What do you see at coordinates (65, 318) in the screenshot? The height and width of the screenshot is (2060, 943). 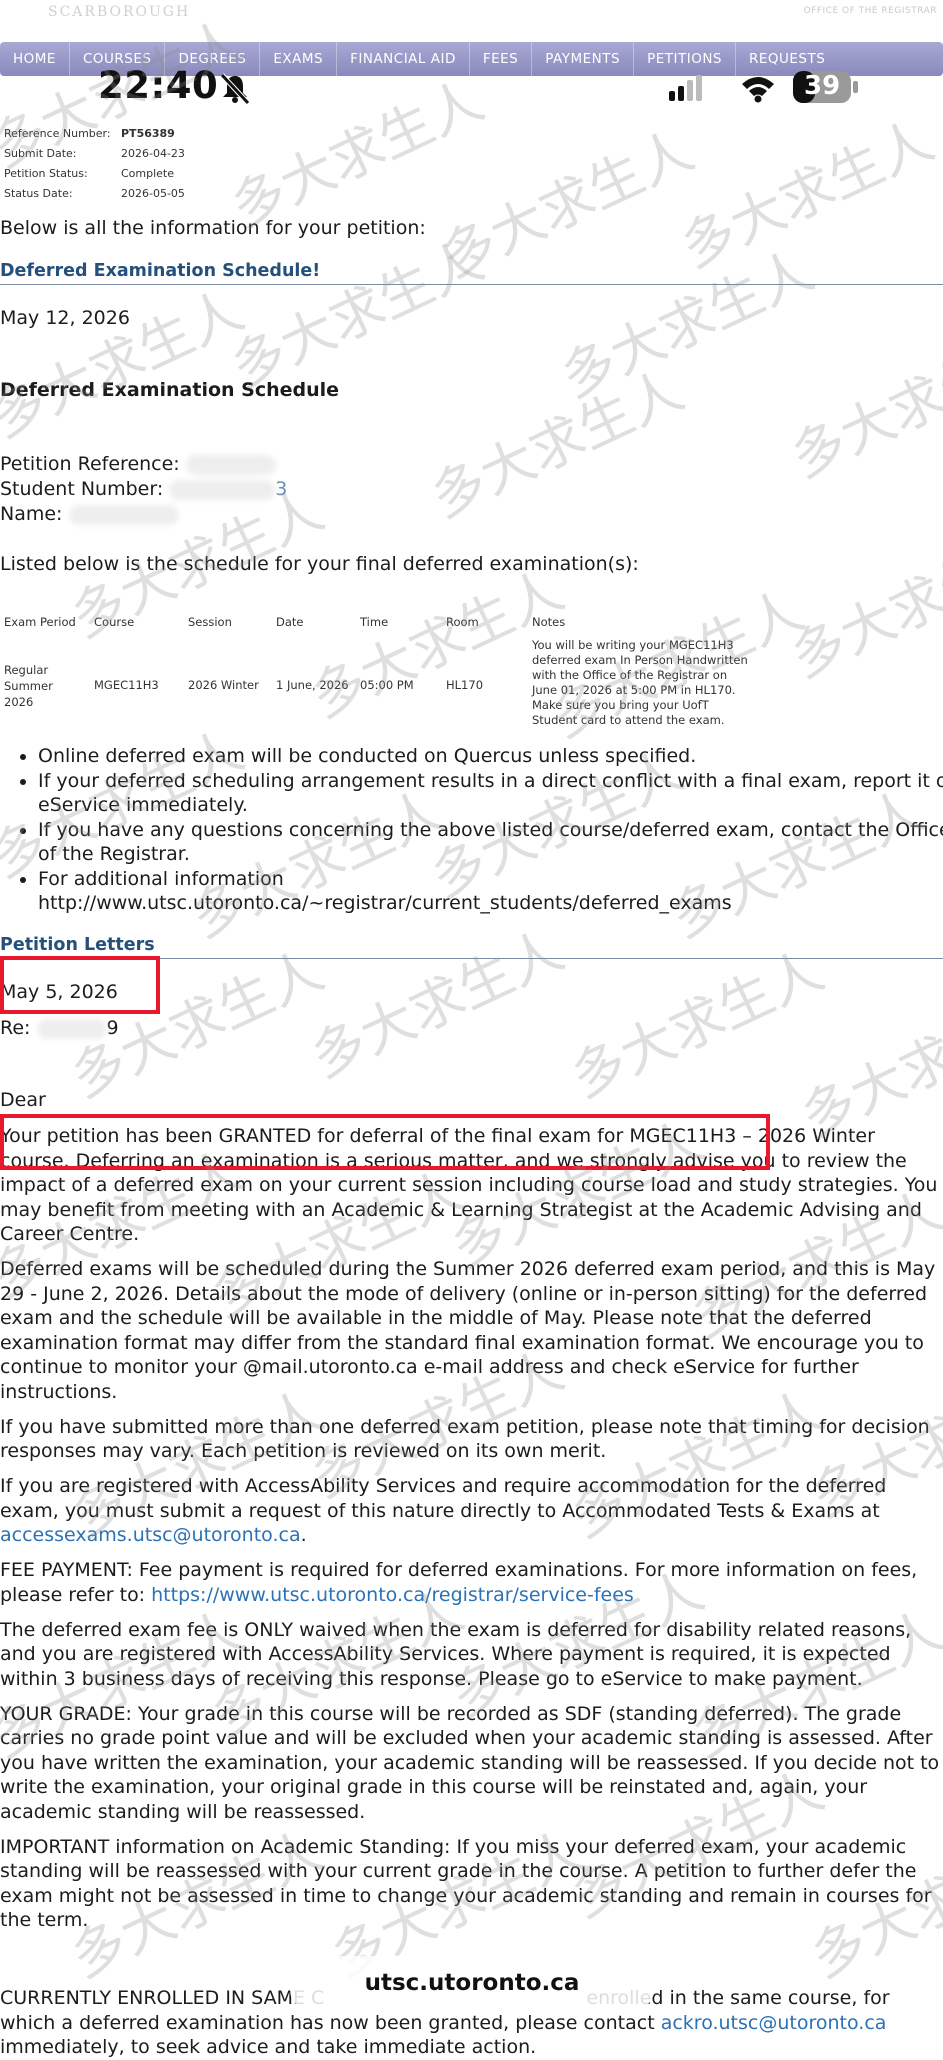 I see `deferred-date: May 12, 2026` at bounding box center [65, 318].